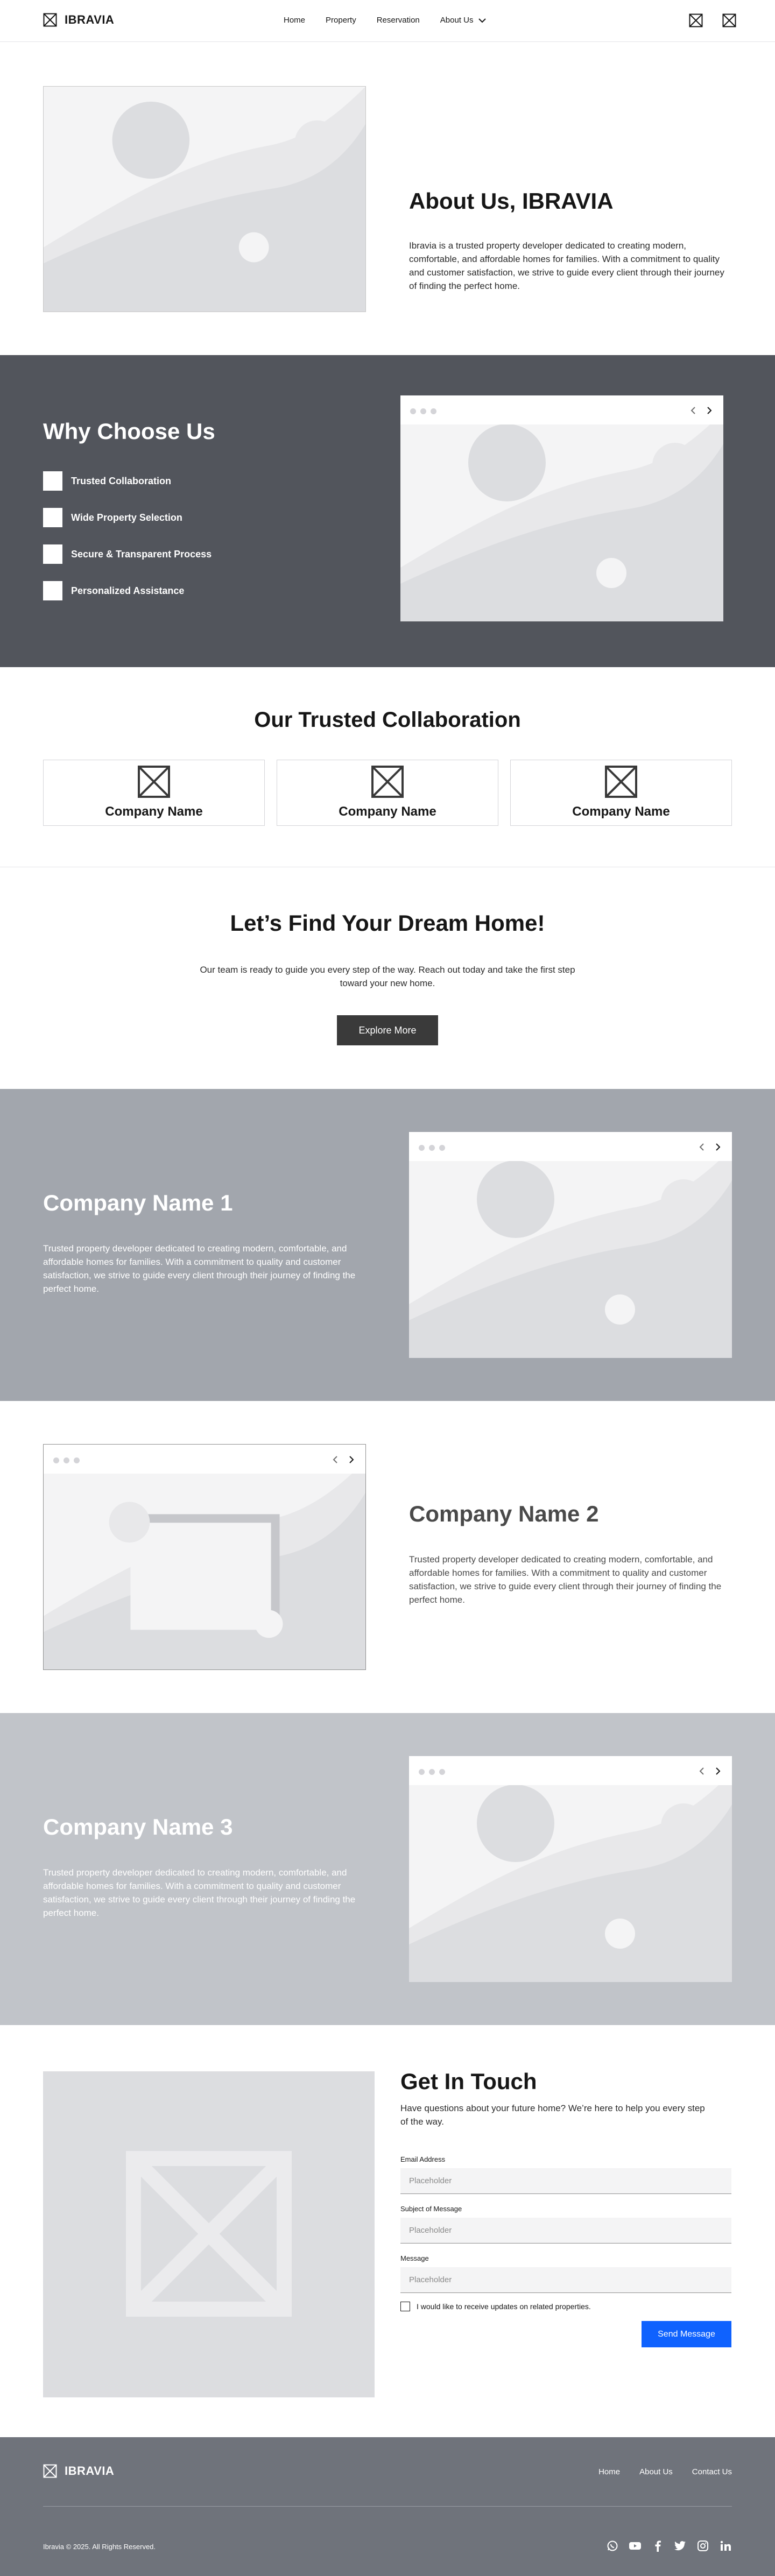 The height and width of the screenshot is (2576, 775). What do you see at coordinates (387, 720) in the screenshot?
I see `collab-title: Our Trusted Collaboration` at bounding box center [387, 720].